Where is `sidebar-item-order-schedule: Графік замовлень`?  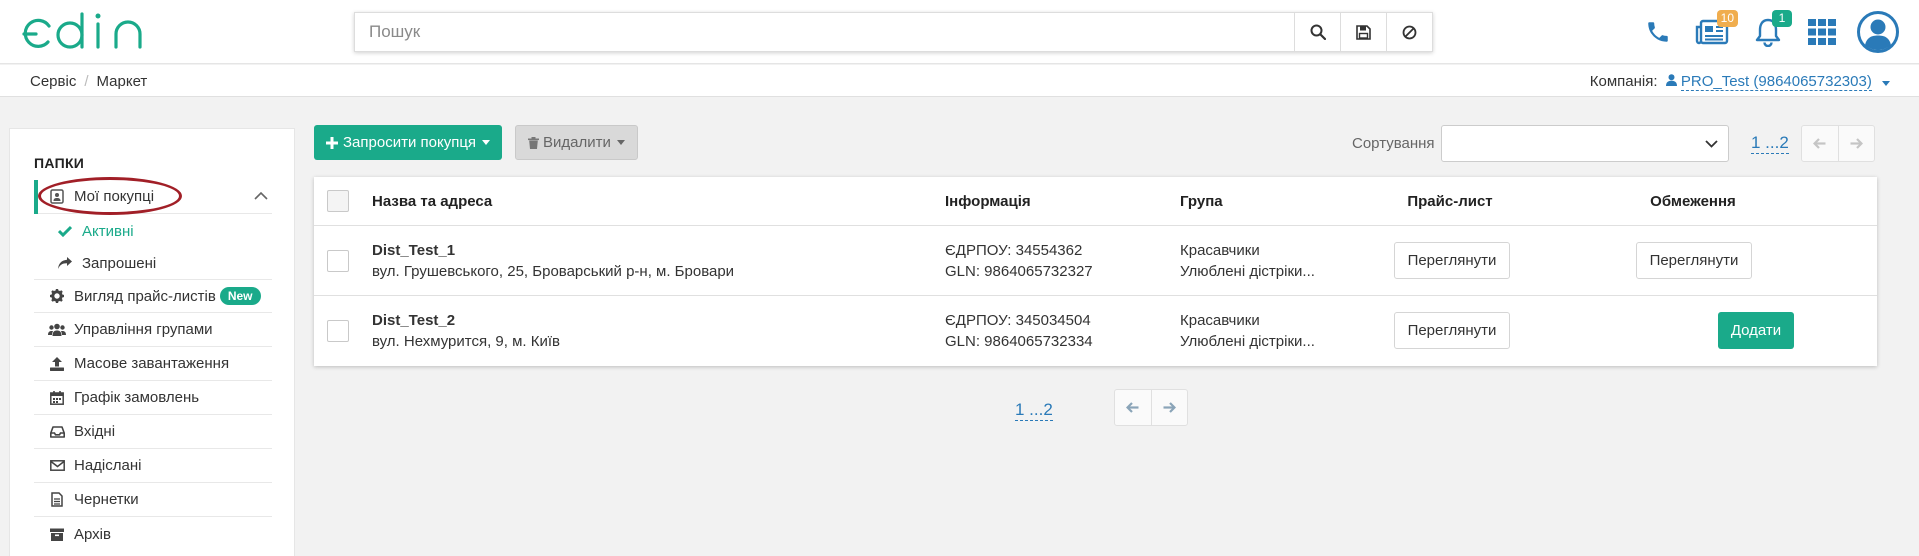
sidebar-item-order-schedule: Графік замовлень is located at coordinates (153, 398).